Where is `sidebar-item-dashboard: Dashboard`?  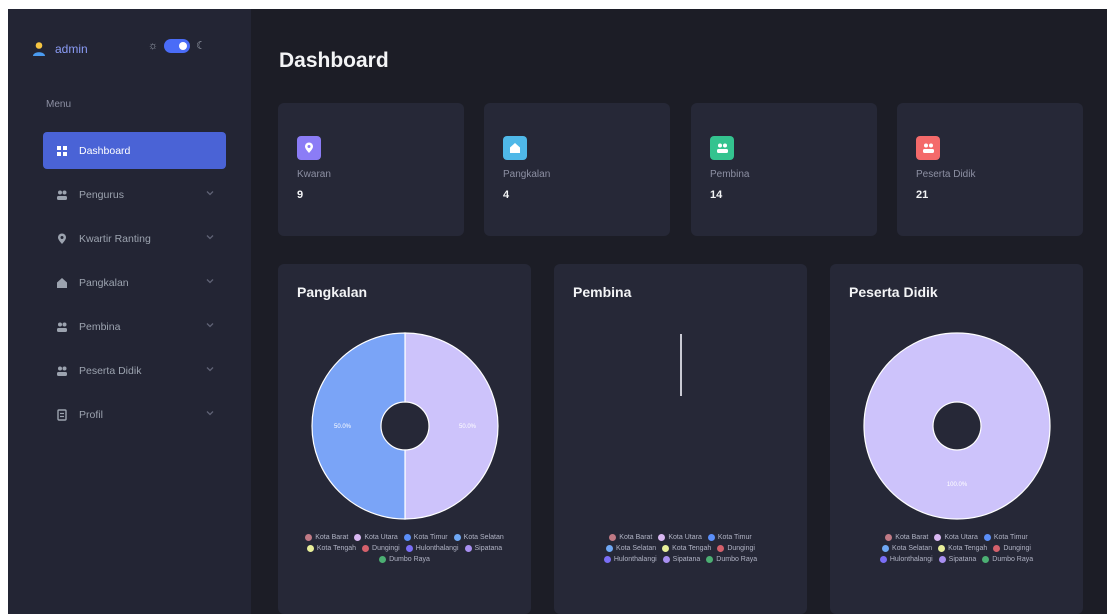 sidebar-item-dashboard: Dashboard is located at coordinates (134, 150).